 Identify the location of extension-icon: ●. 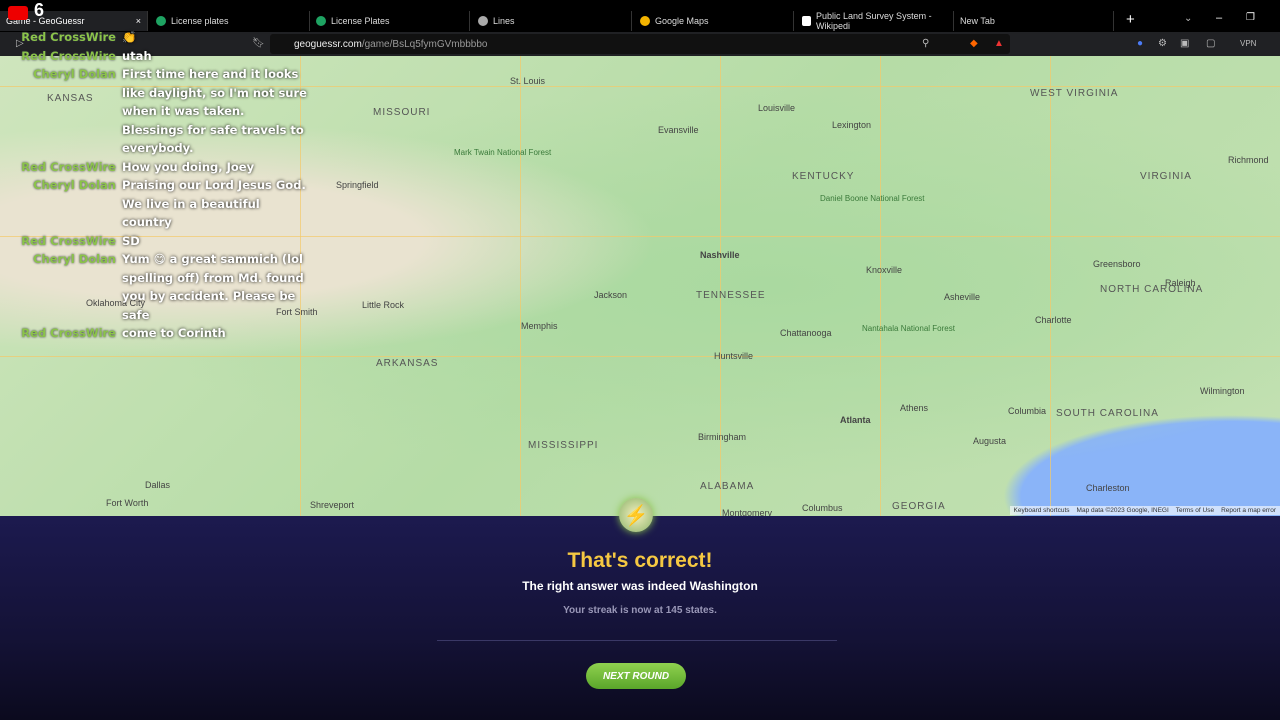
(1140, 43).